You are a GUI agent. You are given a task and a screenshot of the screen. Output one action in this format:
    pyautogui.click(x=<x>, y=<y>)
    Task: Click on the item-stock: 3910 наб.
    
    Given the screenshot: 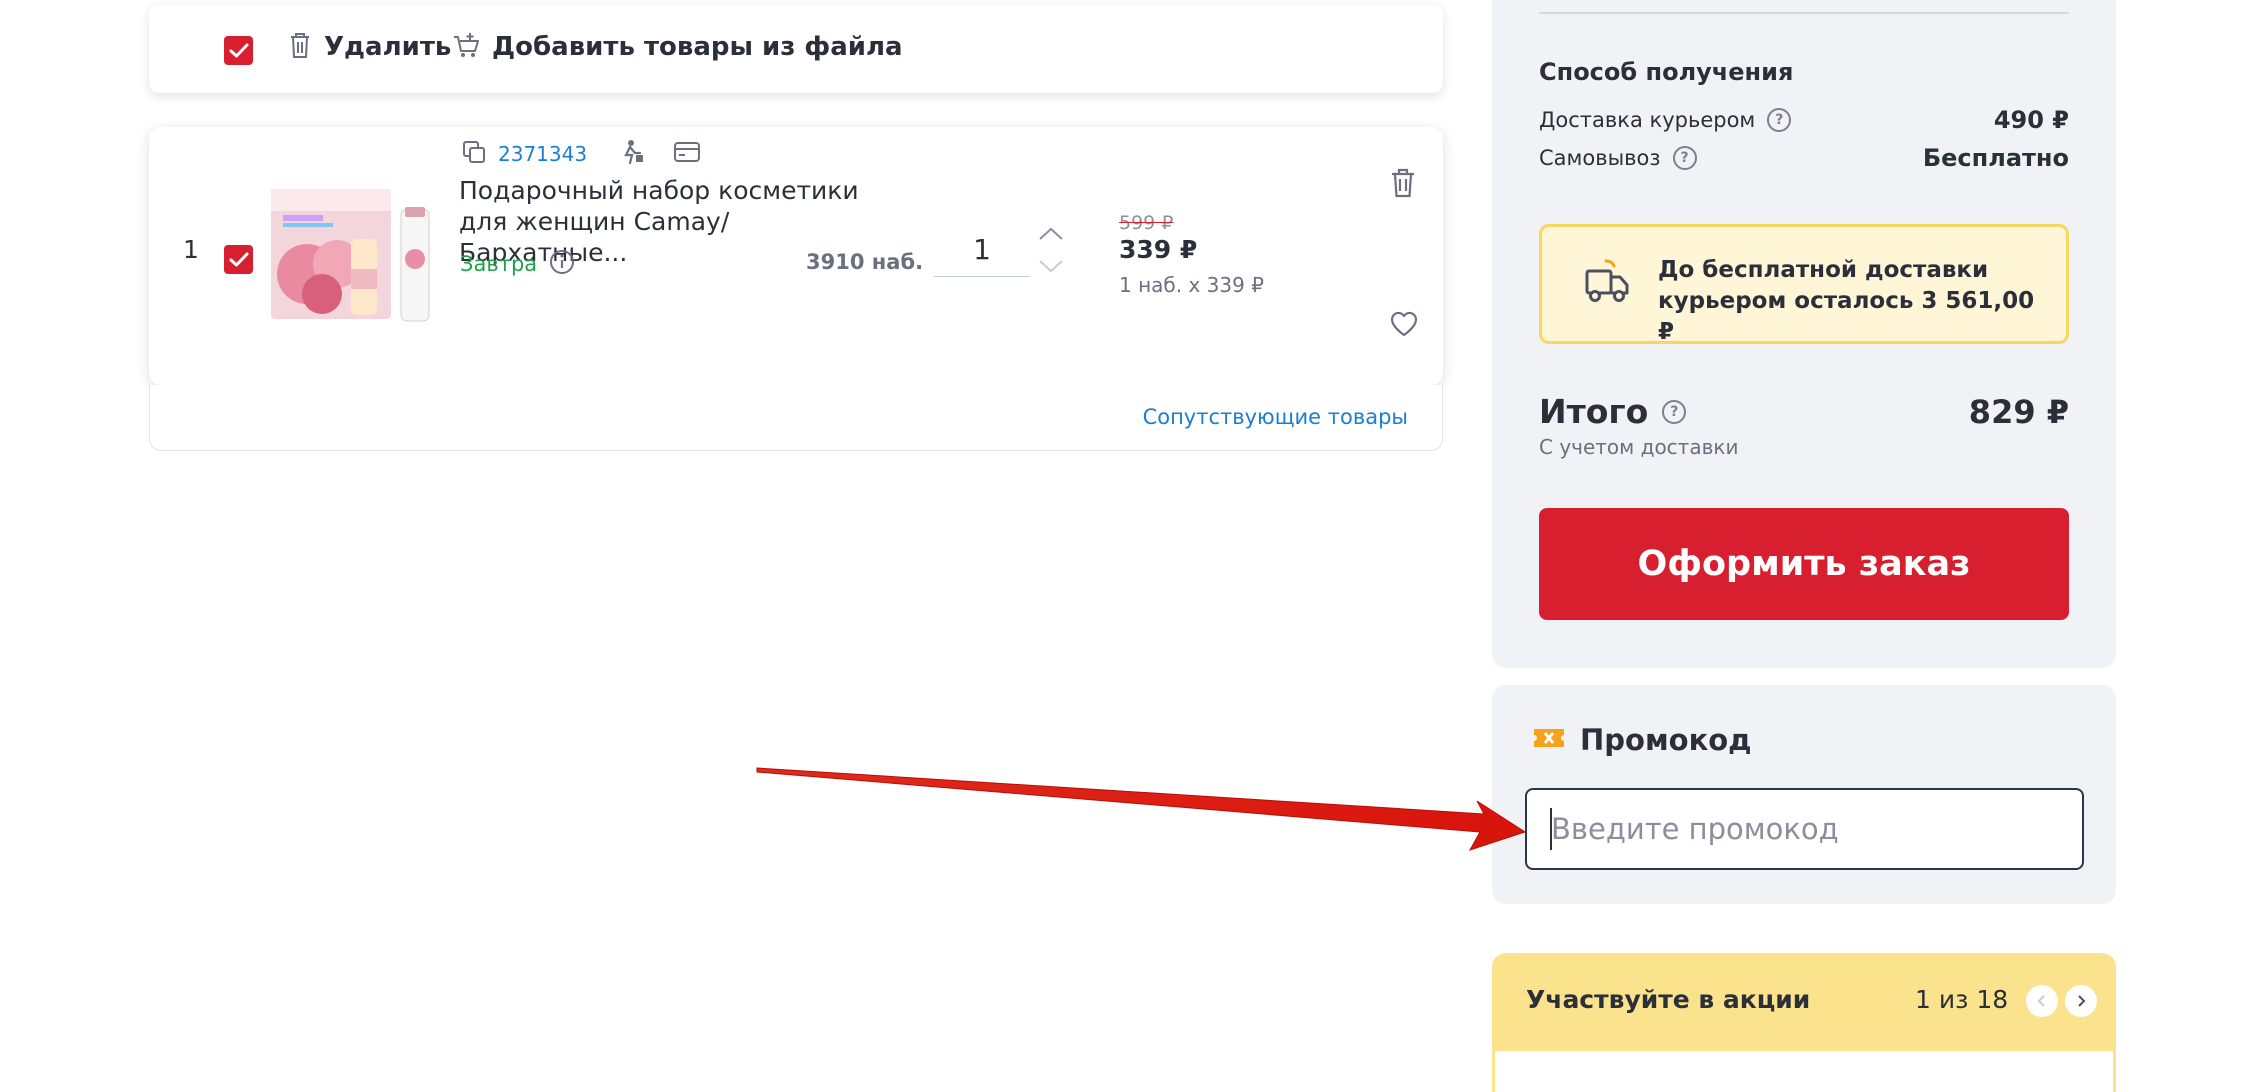 What is the action you would take?
    pyautogui.click(x=865, y=262)
    